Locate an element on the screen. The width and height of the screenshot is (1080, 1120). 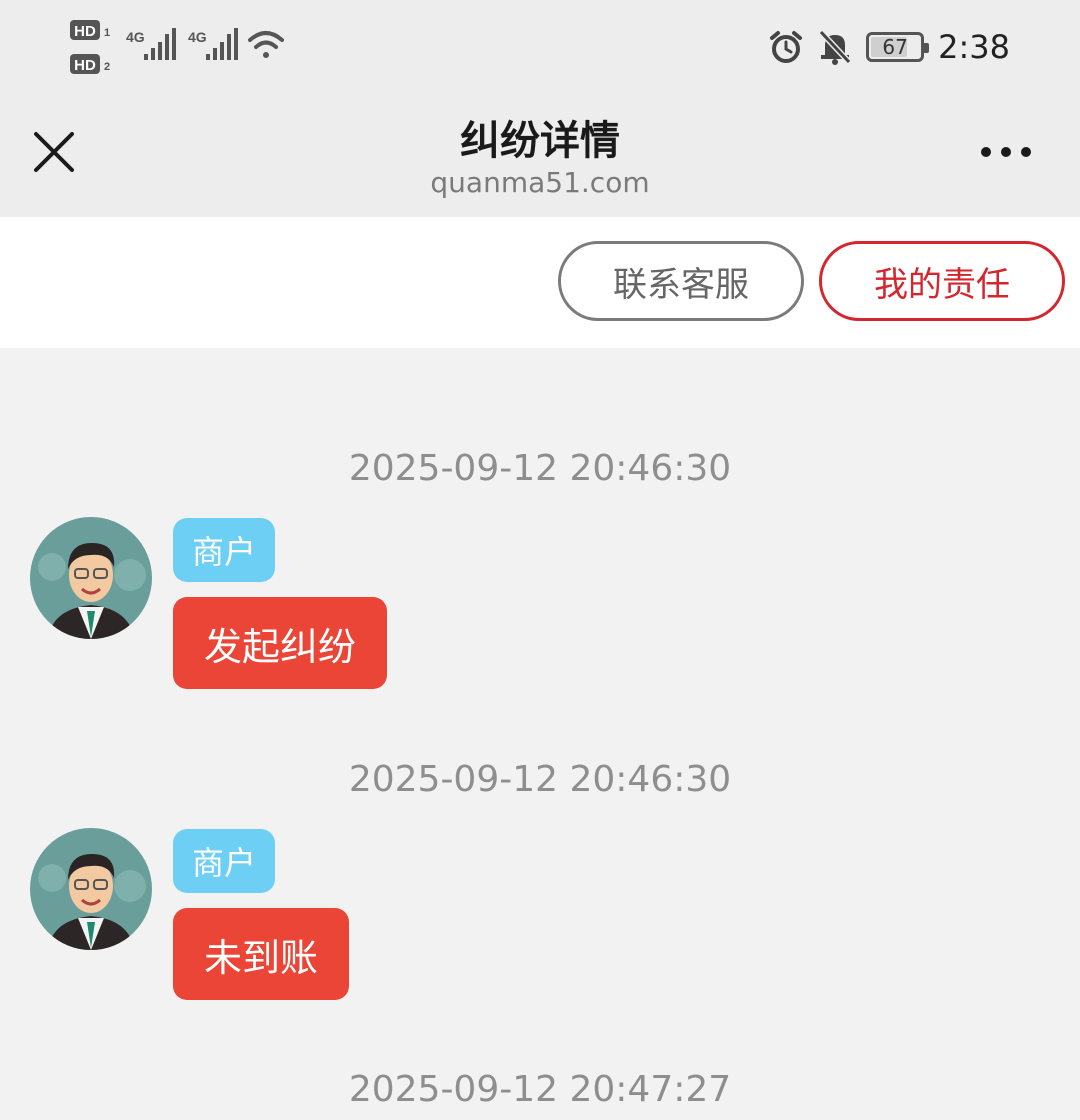
signal-icon-2: 4G is located at coordinates (213, 44).